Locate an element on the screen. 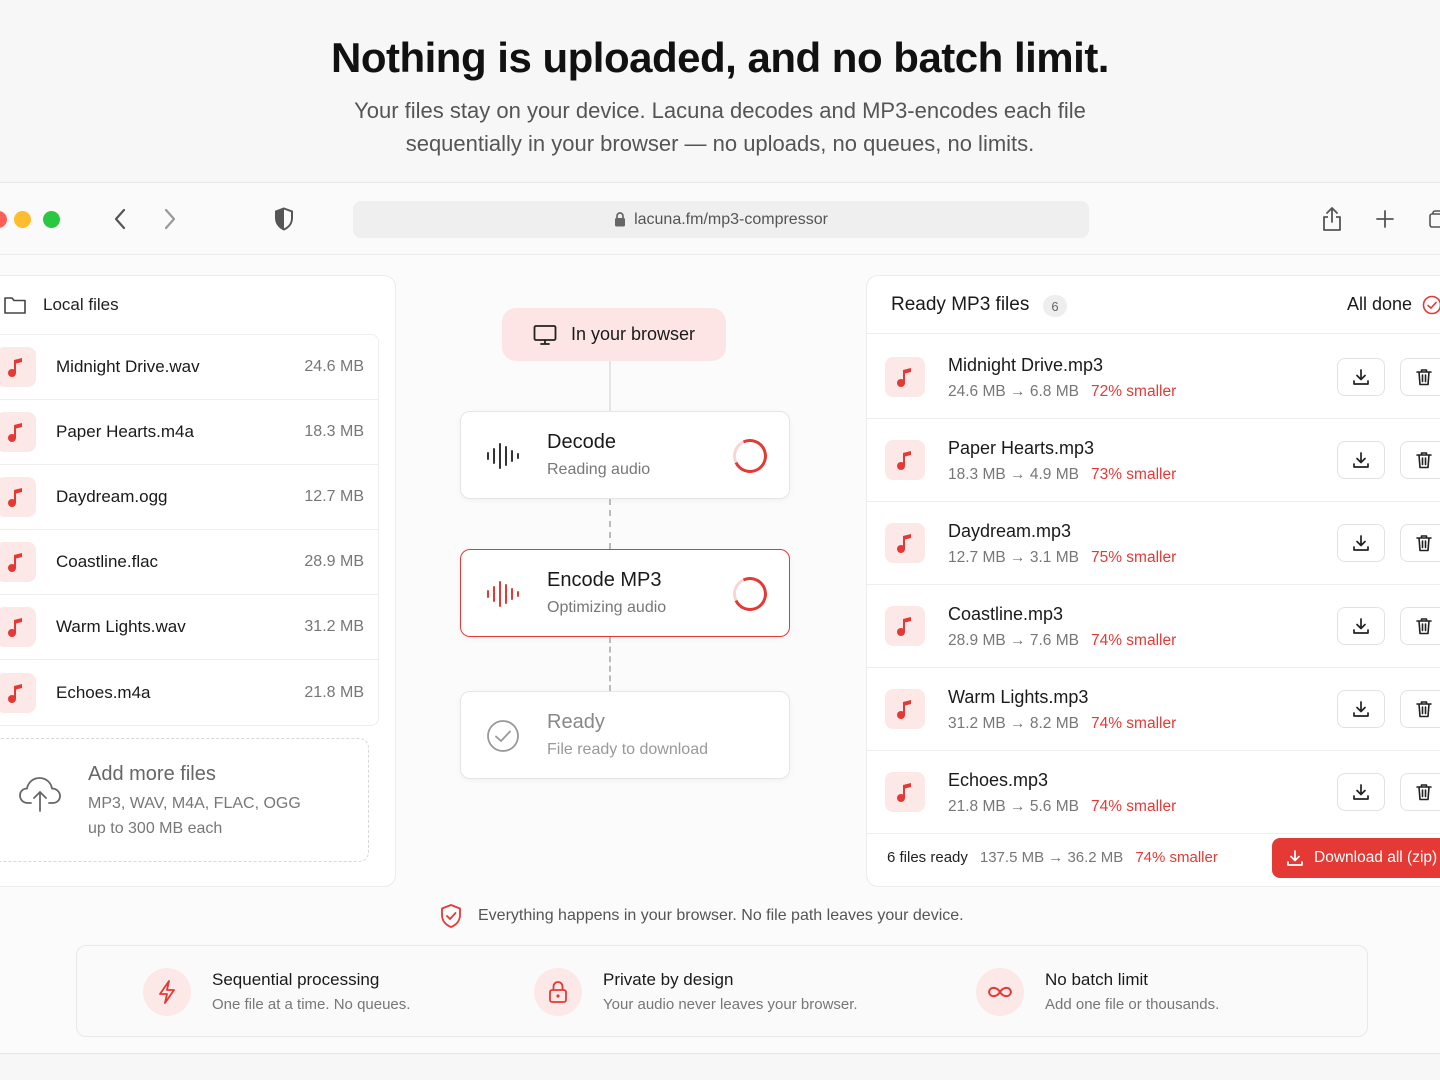 The image size is (1440, 1080). ready-file-stats: 24.6 MB → 6.8 MB 72% smaller is located at coordinates (1062, 391).